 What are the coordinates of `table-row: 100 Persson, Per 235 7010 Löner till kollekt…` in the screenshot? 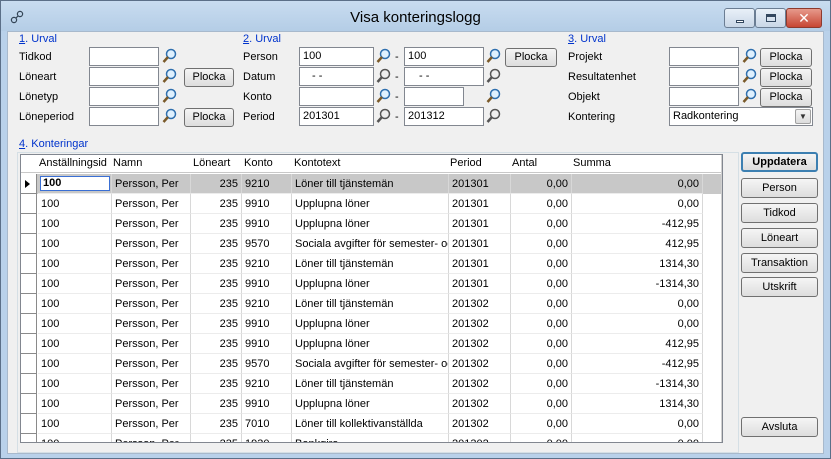 It's located at (371, 424).